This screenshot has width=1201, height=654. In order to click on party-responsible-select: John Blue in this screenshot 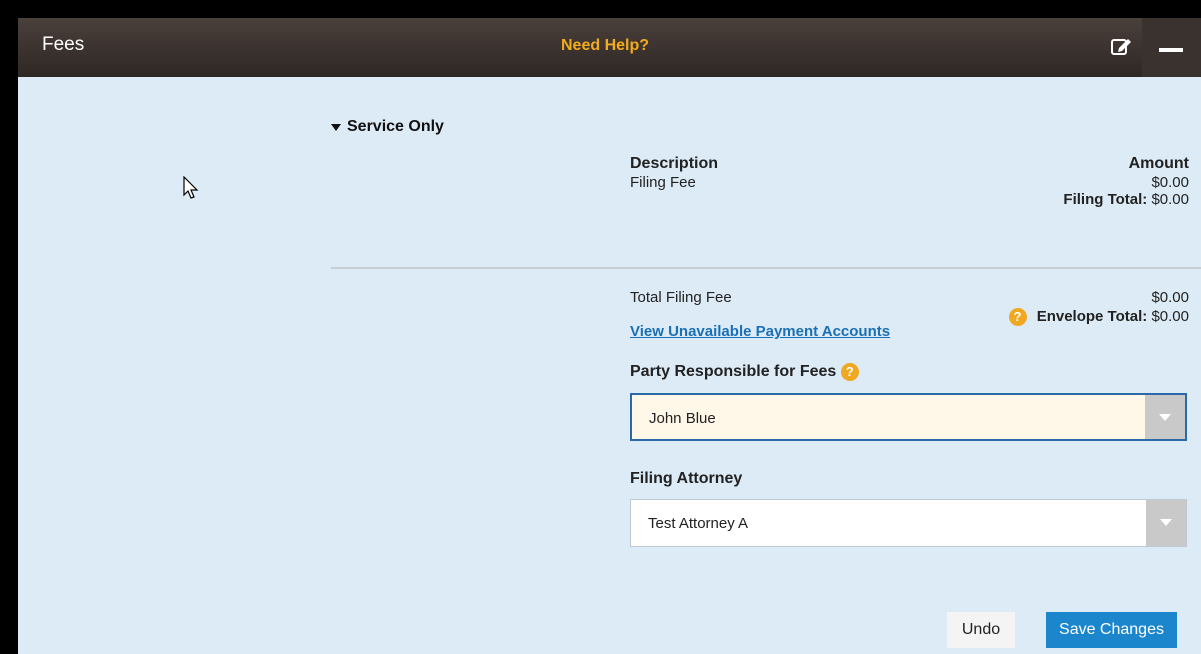, I will do `click(908, 417)`.